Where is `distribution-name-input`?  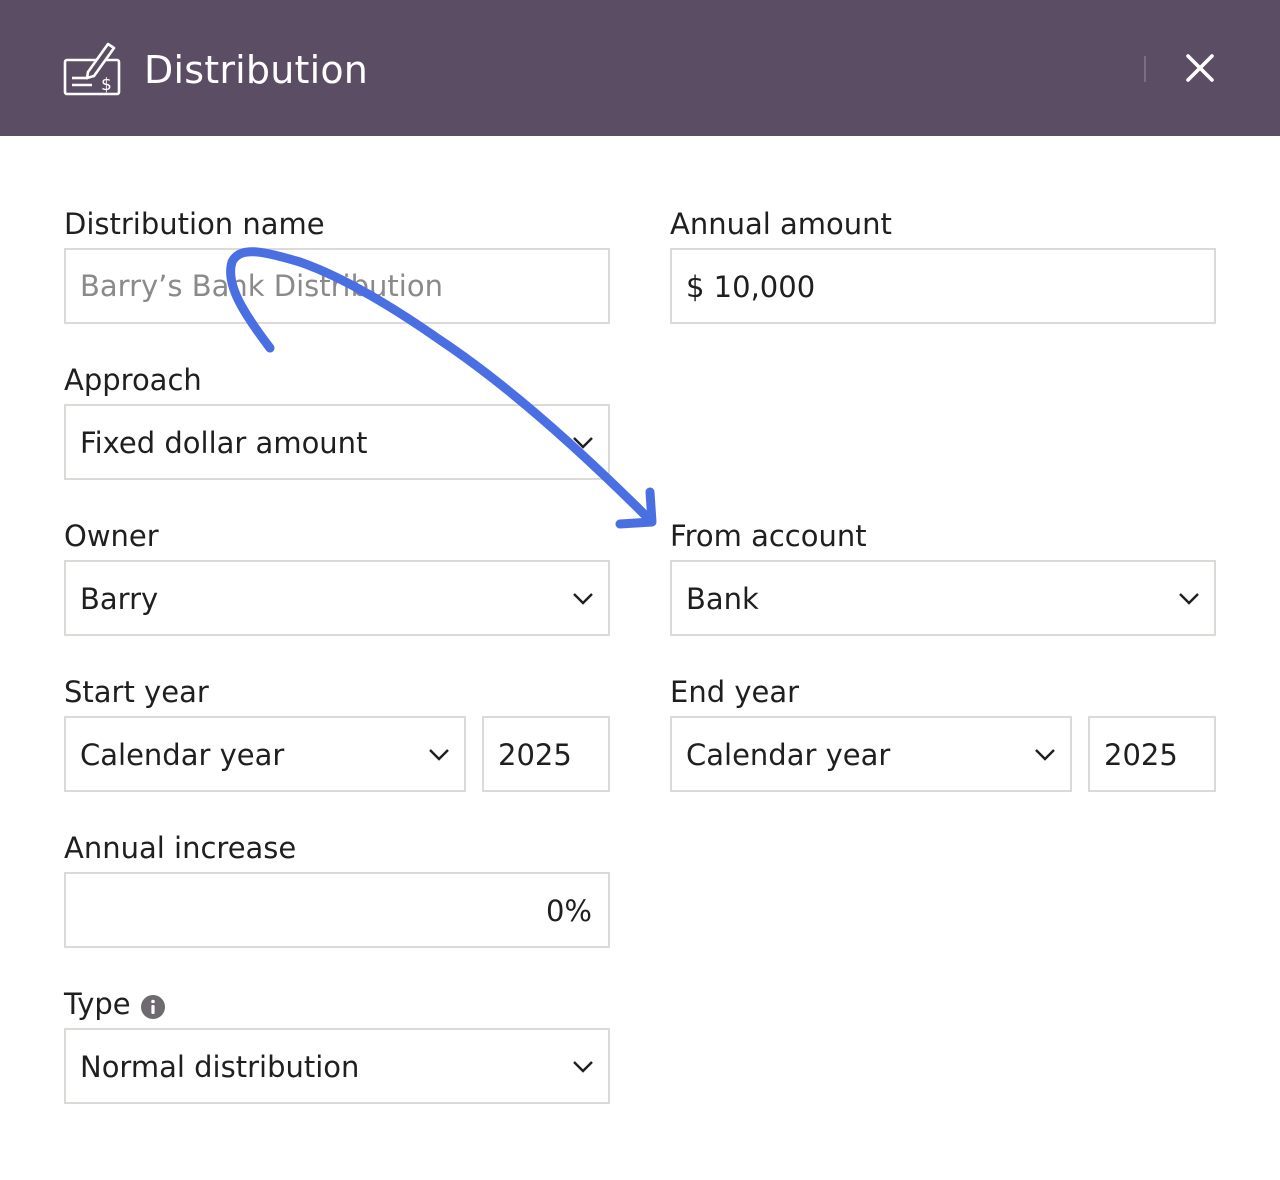
distribution-name-input is located at coordinates (330, 286).